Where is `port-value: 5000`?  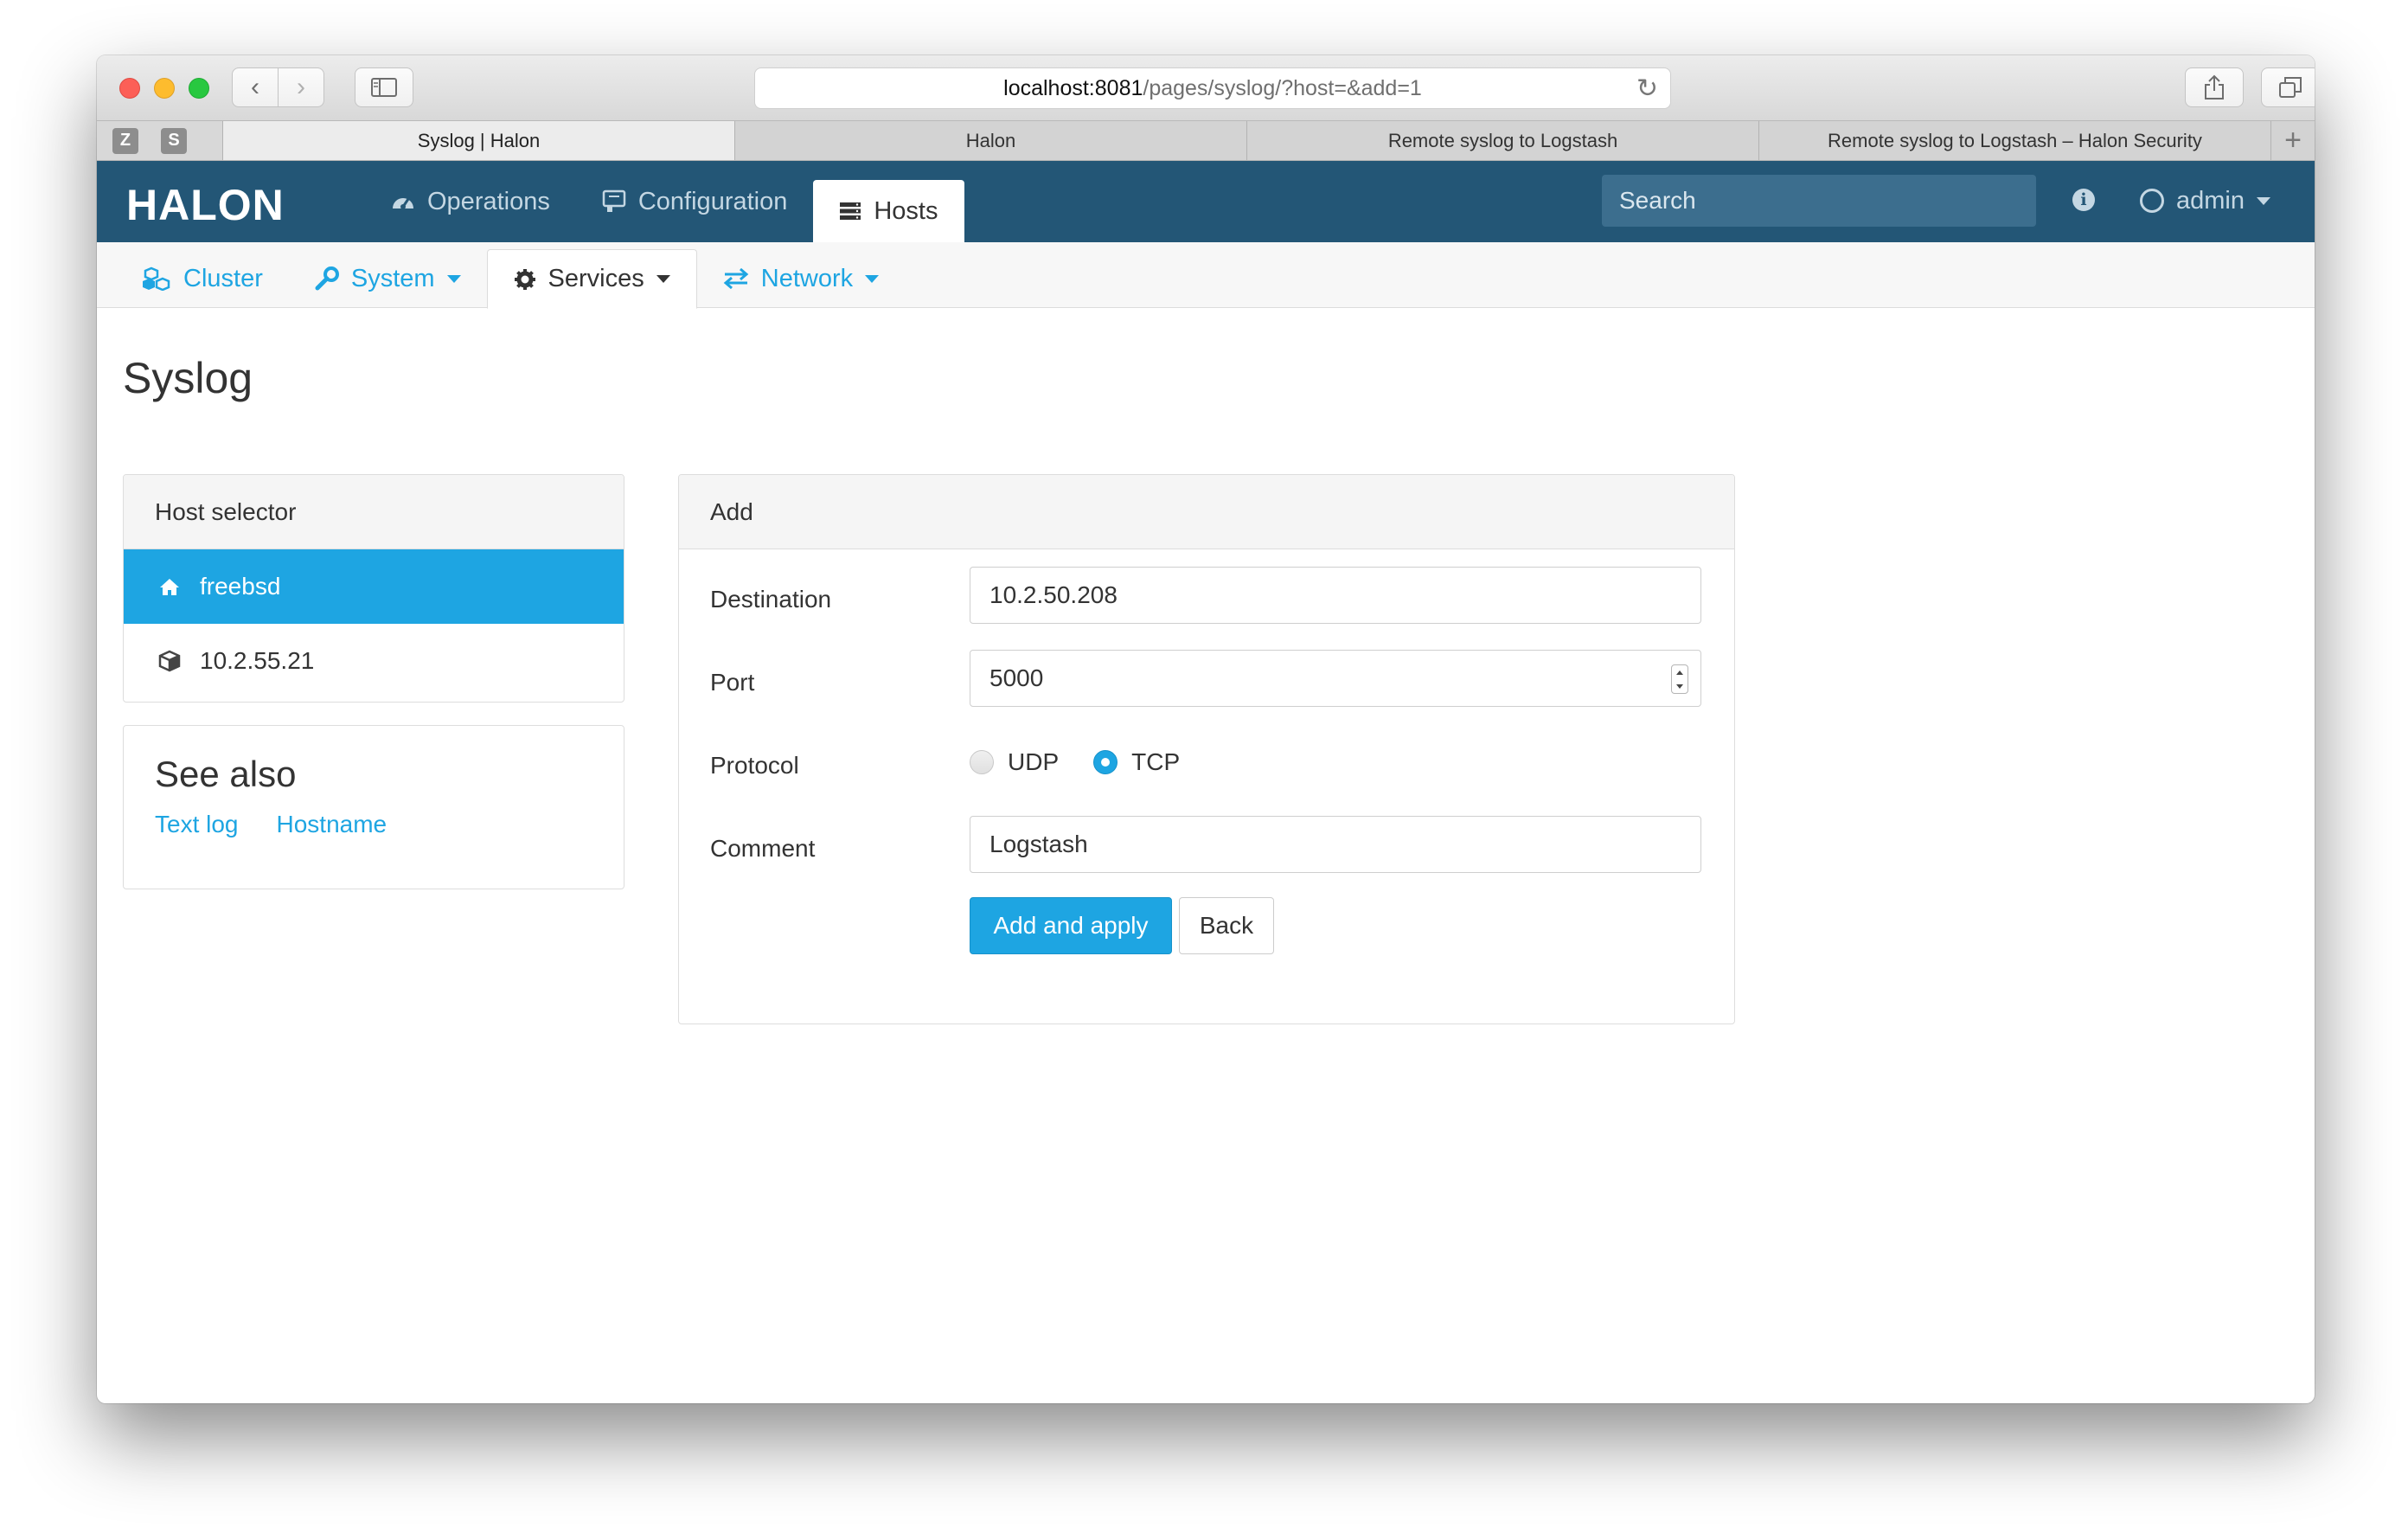
port-value: 5000 is located at coordinates (1016, 677).